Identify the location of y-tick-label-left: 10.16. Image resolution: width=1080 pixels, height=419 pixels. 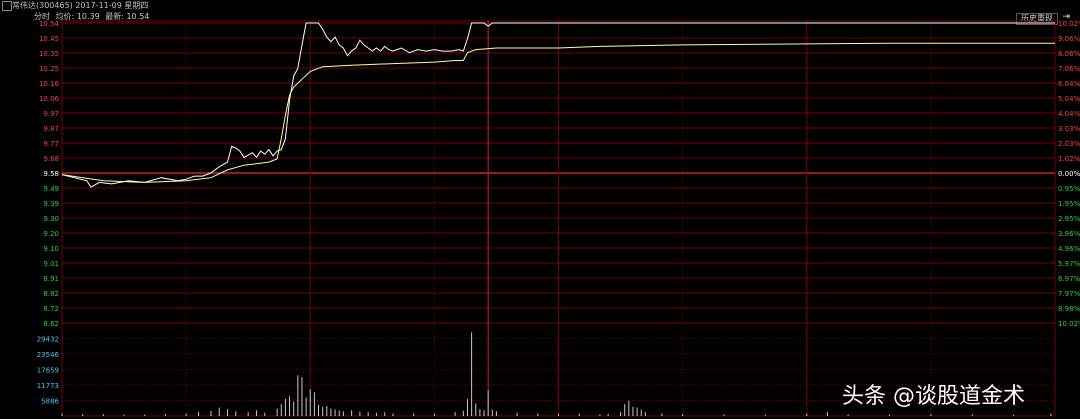
(49, 84).